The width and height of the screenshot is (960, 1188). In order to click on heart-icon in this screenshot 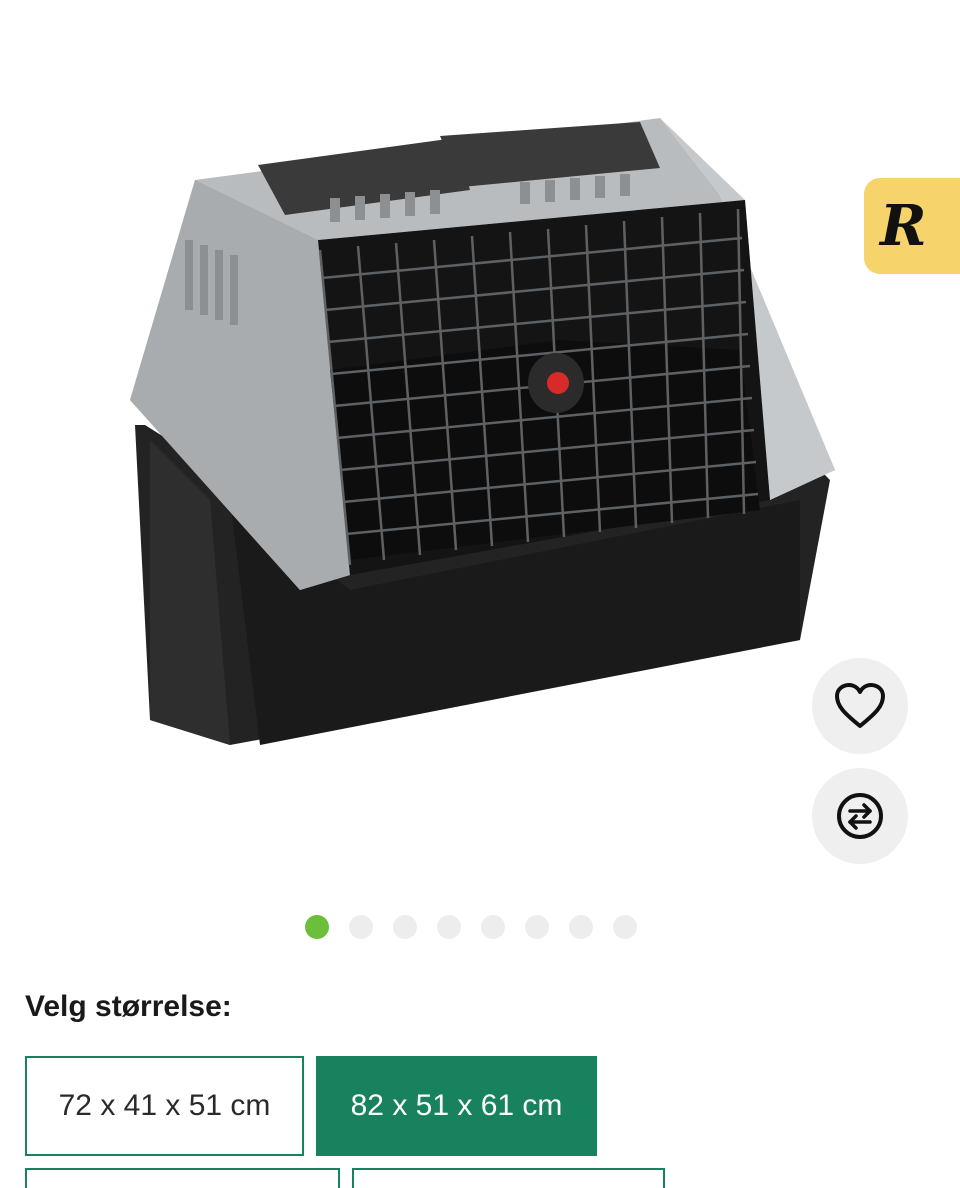, I will do `click(860, 705)`.